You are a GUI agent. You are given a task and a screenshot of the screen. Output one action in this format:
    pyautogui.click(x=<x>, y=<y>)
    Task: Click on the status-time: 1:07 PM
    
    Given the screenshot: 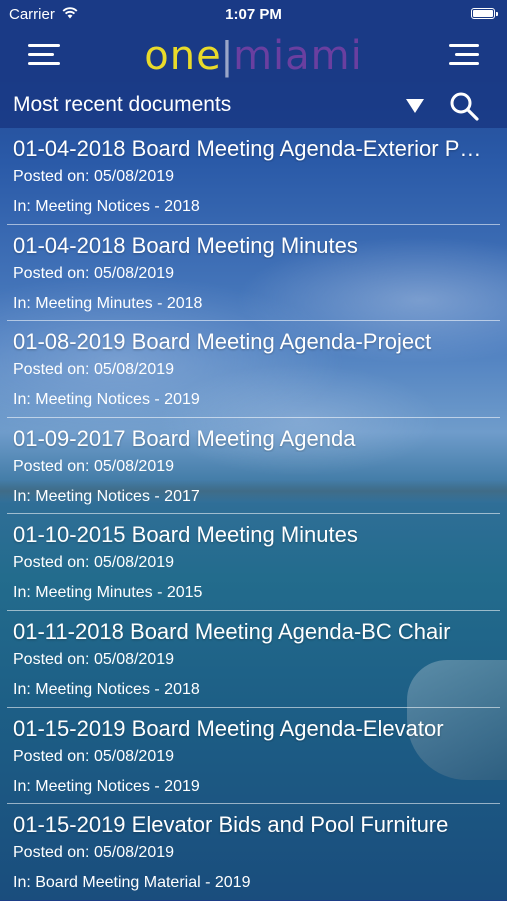 What is the action you would take?
    pyautogui.click(x=253, y=14)
    